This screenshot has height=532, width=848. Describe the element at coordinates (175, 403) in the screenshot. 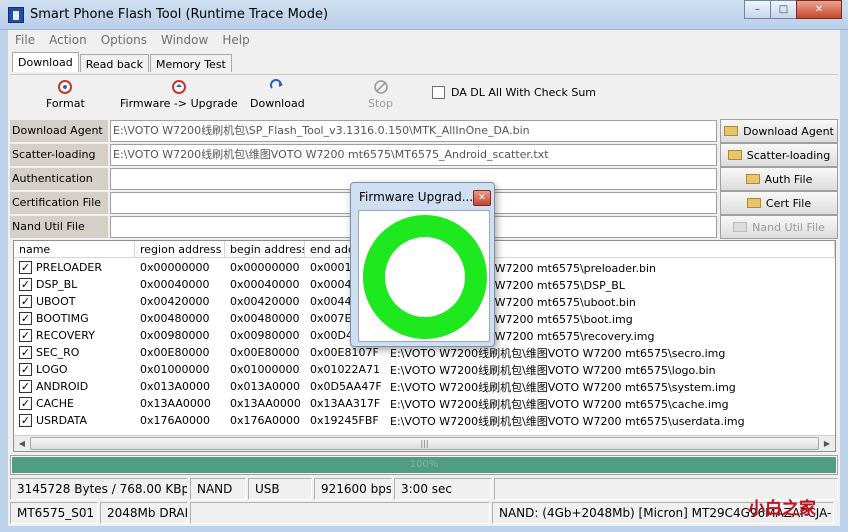

I see `row-region-address: 0x13AA0000` at that location.